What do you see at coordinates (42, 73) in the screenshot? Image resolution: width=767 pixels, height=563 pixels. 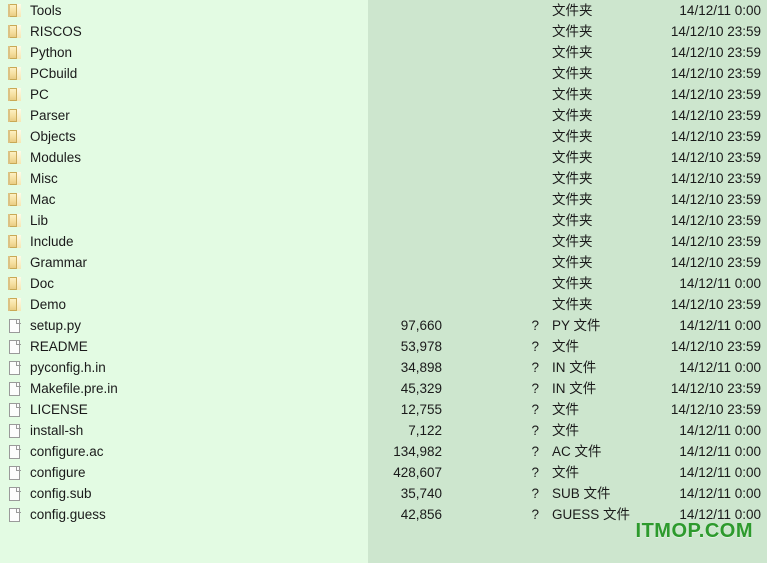 I see `row-name-cell: PCbuild` at bounding box center [42, 73].